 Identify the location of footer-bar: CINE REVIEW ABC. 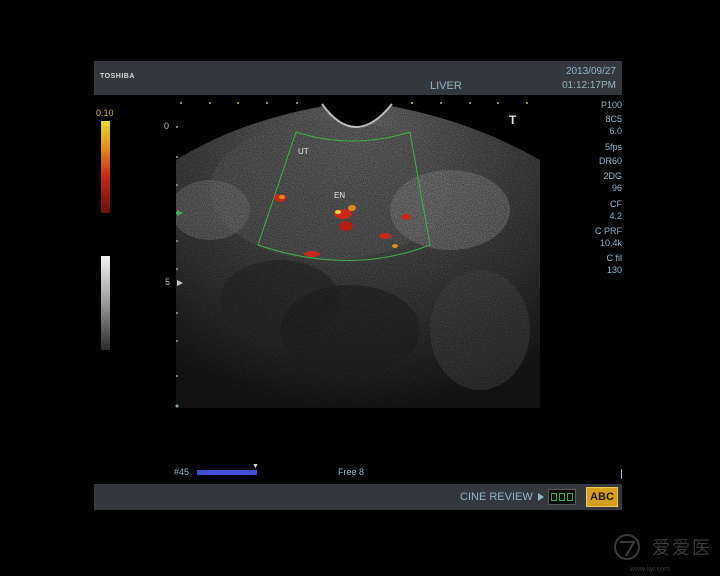
(358, 497).